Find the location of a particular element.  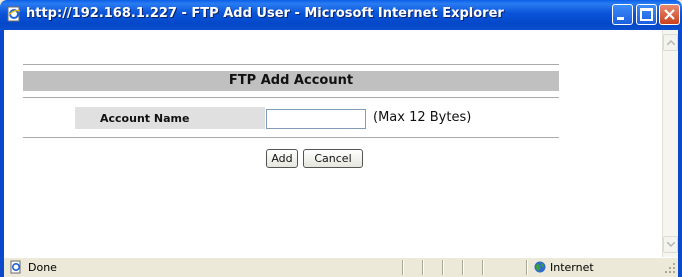

security-zone-label: Internet is located at coordinates (572, 267).